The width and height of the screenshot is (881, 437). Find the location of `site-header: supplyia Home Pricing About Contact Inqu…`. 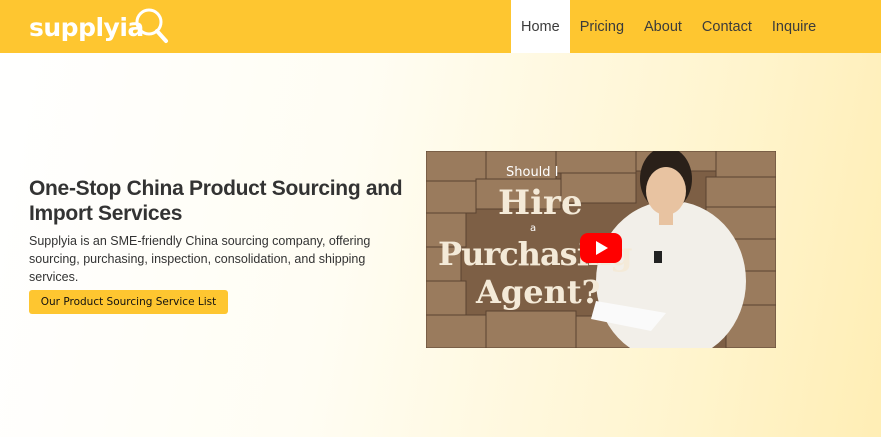

site-header: supplyia Home Pricing About Contact Inqu… is located at coordinates (440, 26).